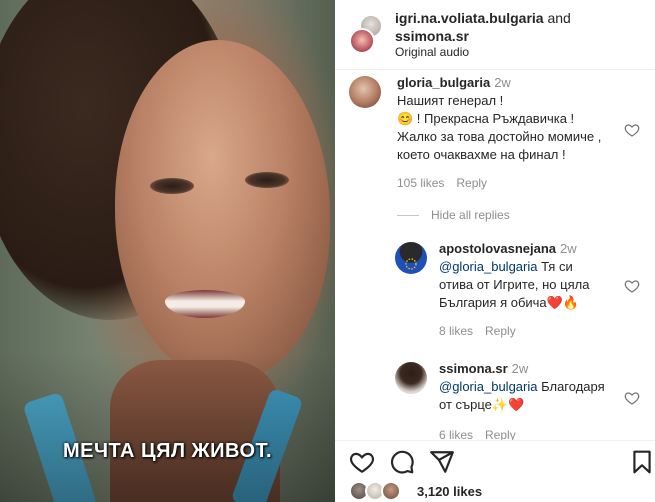 The height and width of the screenshot is (502, 655). What do you see at coordinates (632, 130) in the screenshot?
I see `comment-like-heart-icon` at bounding box center [632, 130].